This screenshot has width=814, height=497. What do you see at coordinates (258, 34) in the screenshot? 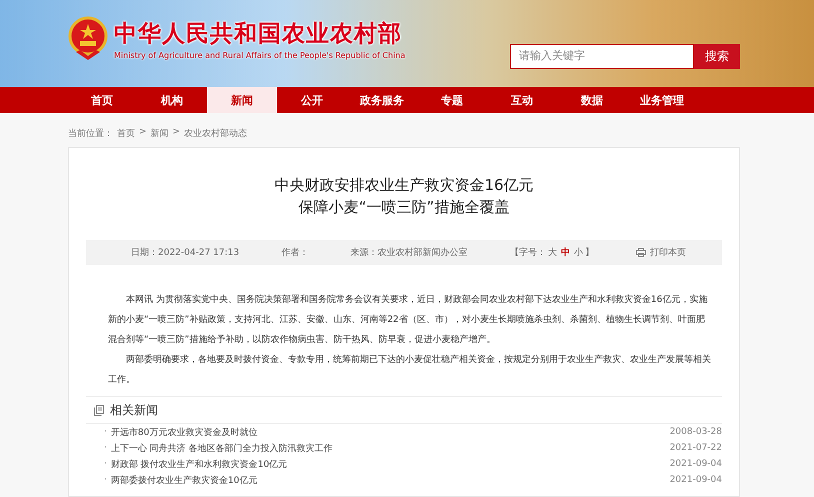
I see `site-title: 中华人民共和国农业农村部` at bounding box center [258, 34].